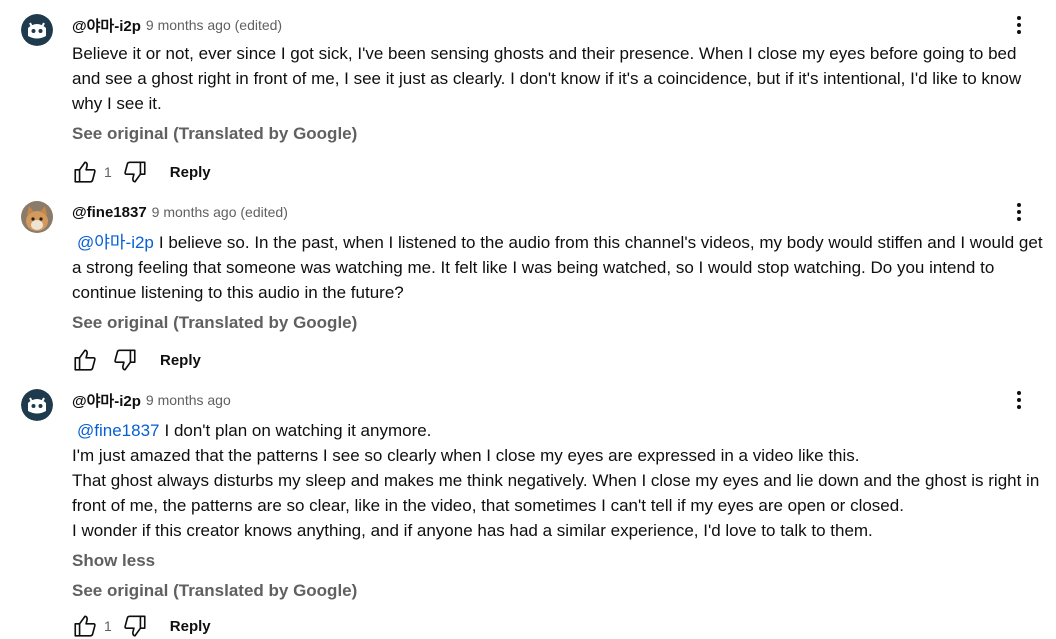 Image resolution: width=1056 pixels, height=639 pixels. I want to click on comment-author: @fine1837, so click(109, 212).